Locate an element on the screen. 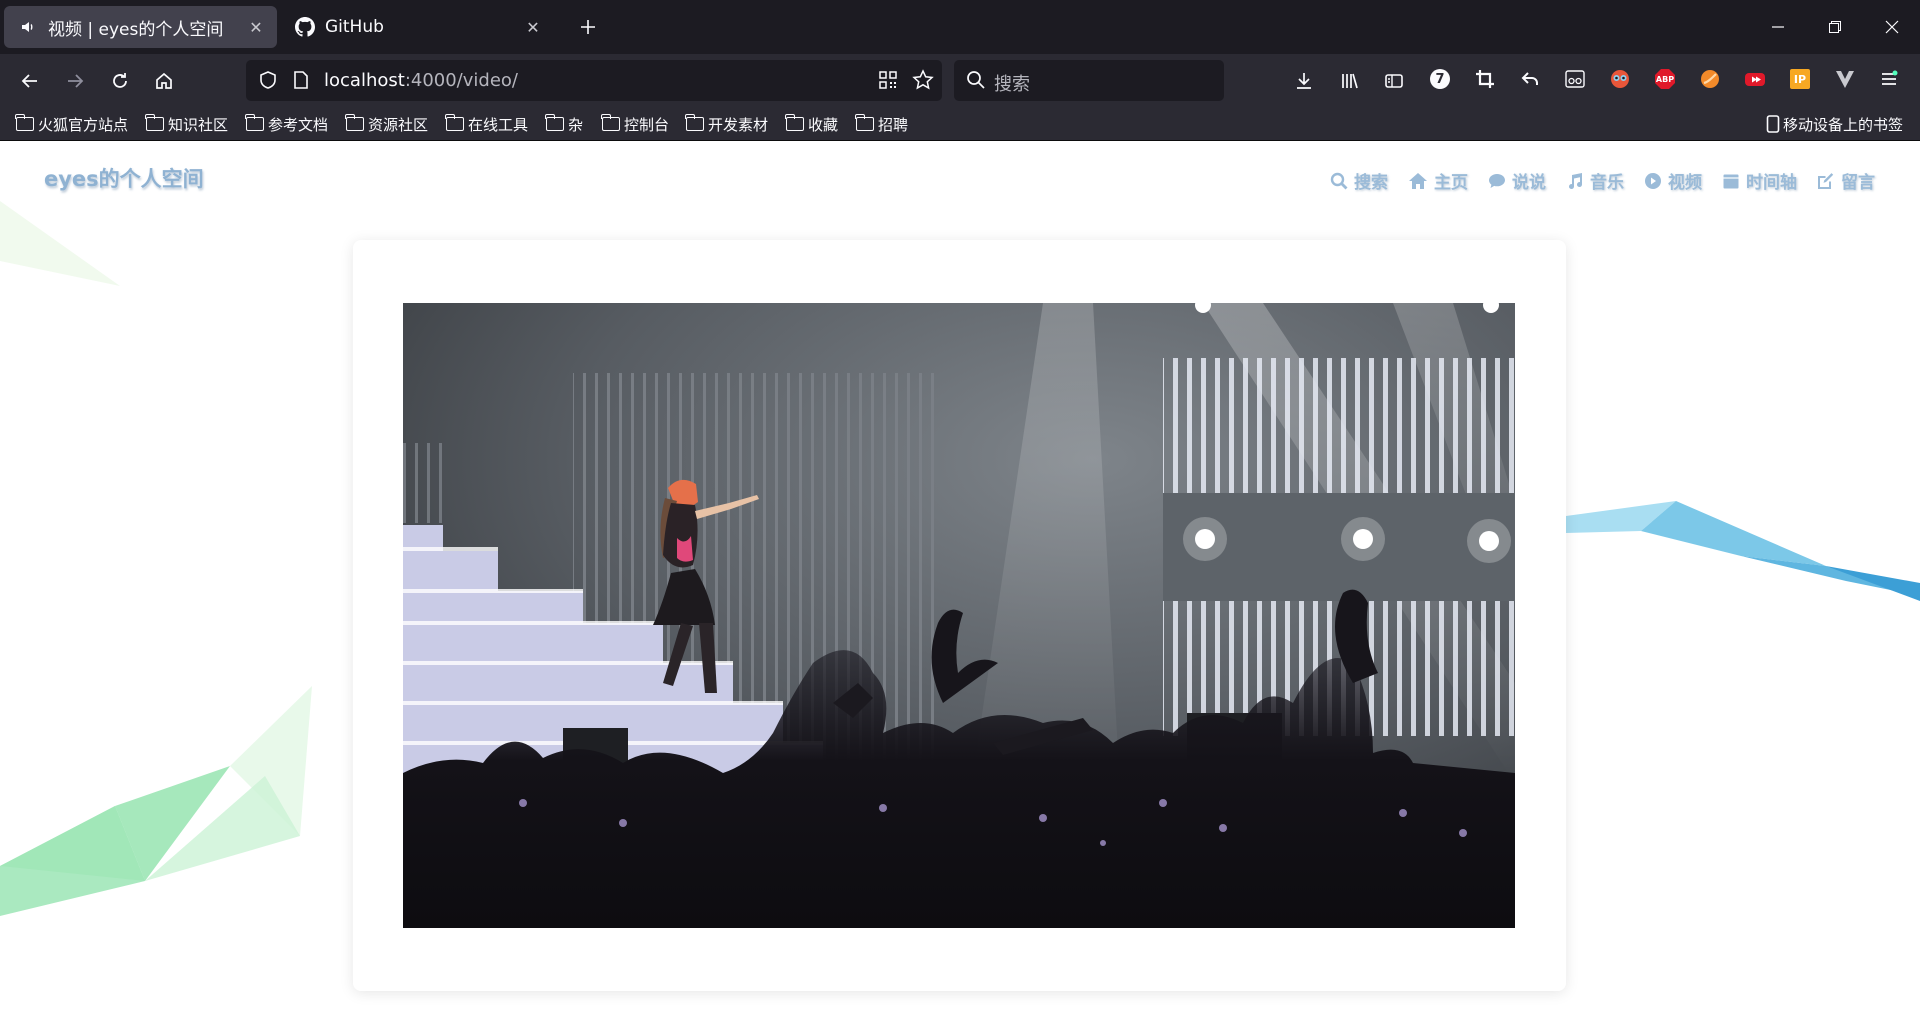  extension-orange-circle-icon is located at coordinates (1710, 79).